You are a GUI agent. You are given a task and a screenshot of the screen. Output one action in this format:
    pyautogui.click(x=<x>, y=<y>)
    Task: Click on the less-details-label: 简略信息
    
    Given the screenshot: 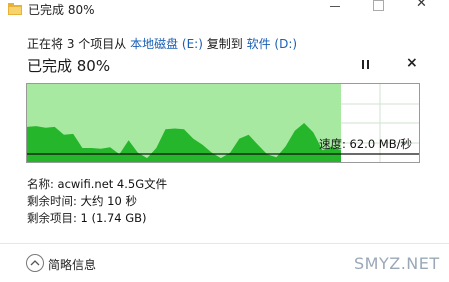 What is the action you would take?
    pyautogui.click(x=72, y=264)
    